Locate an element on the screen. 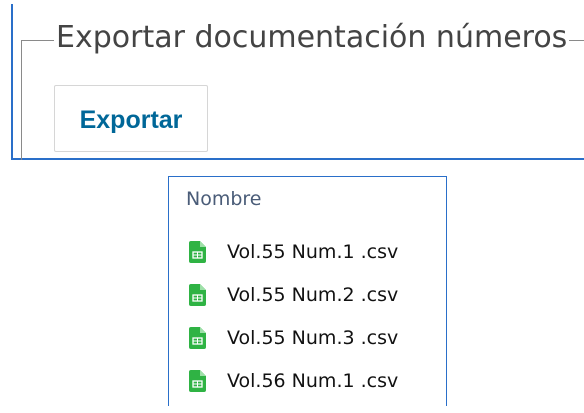 This screenshot has width=584, height=413. file-item: Vol.56 Num.1 .csv is located at coordinates (293, 391).